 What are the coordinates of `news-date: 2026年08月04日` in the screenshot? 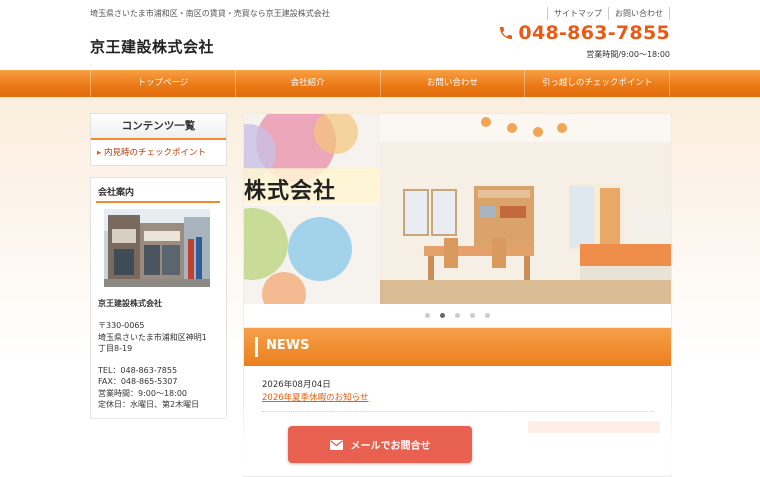 It's located at (296, 385).